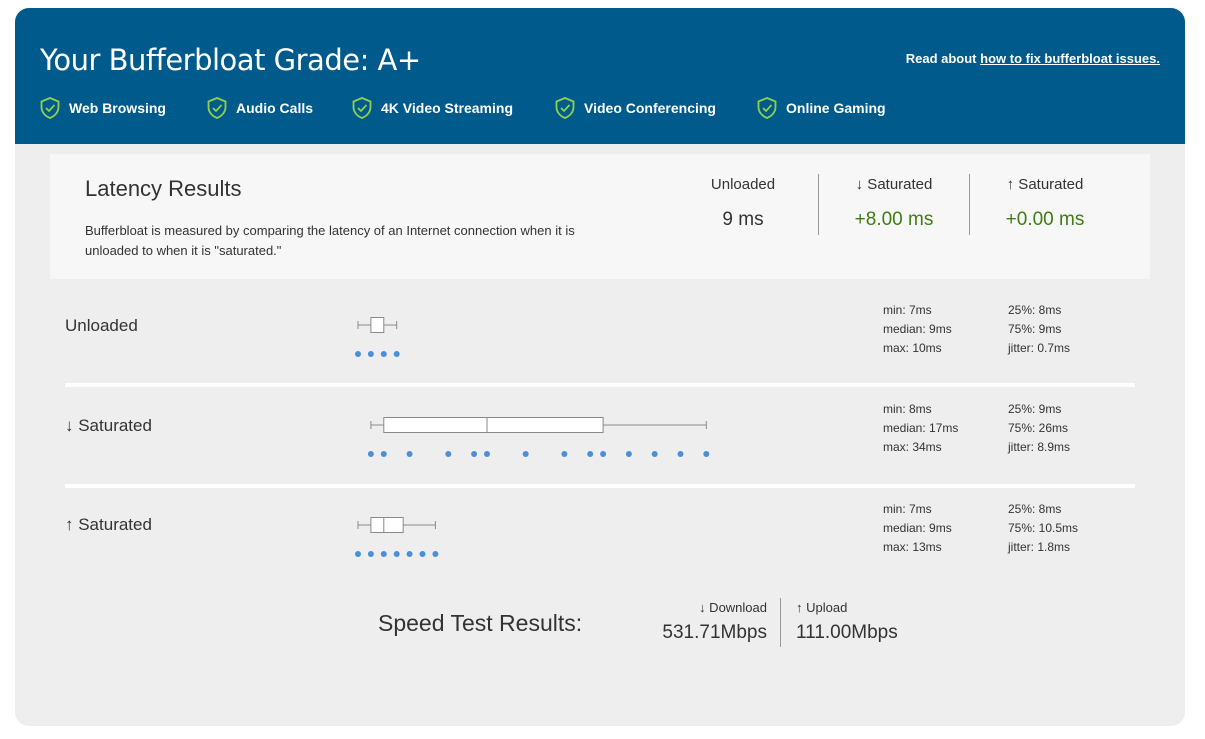 This screenshot has height=739, width=1205. What do you see at coordinates (230, 60) in the screenshot?
I see `grade-title: Your Bufferbloat Grade: A+` at bounding box center [230, 60].